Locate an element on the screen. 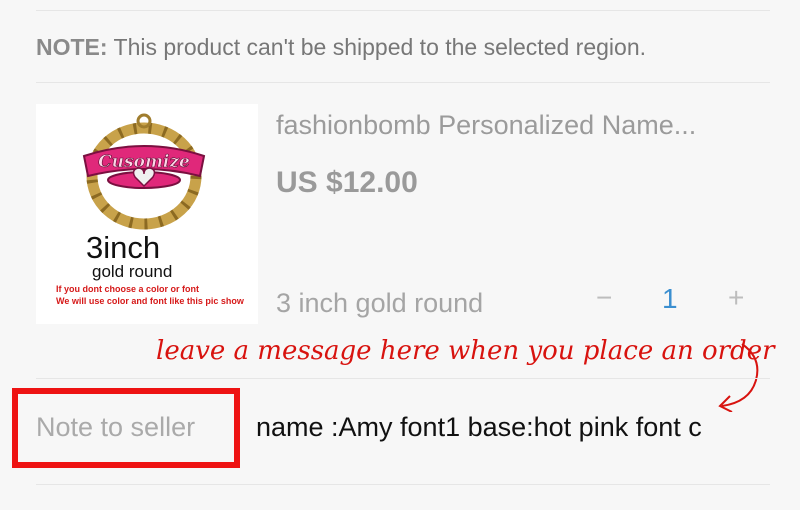 This screenshot has width=800, height=510. note-divider is located at coordinates (403, 378).